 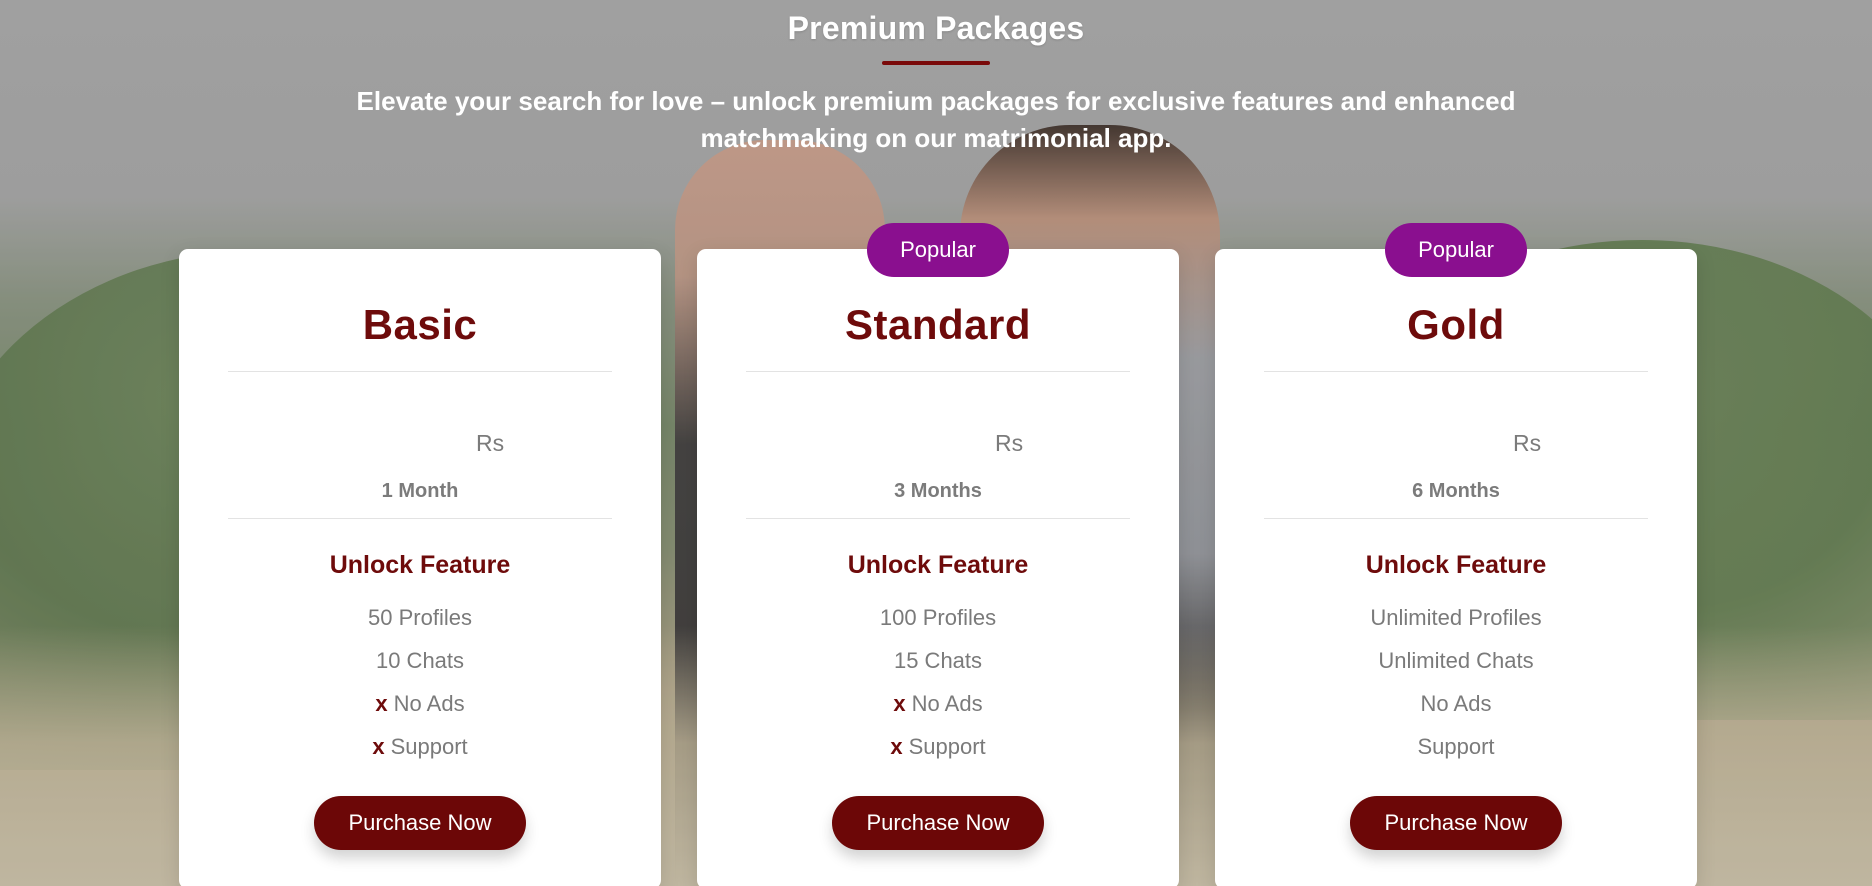 I want to click on feature-item: Support, so click(x=1456, y=746).